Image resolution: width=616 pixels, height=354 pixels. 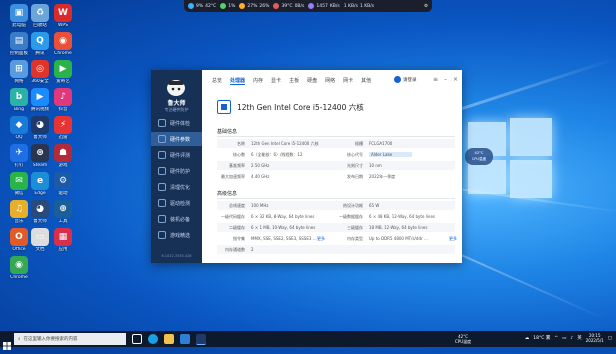 What do you see at coordinates (568, 338) in the screenshot?
I see `system-tray: ☁ 18°C 雾 ^ ▭ ♪ 英 20:15 2022/5/1 ▢` at bounding box center [568, 338].